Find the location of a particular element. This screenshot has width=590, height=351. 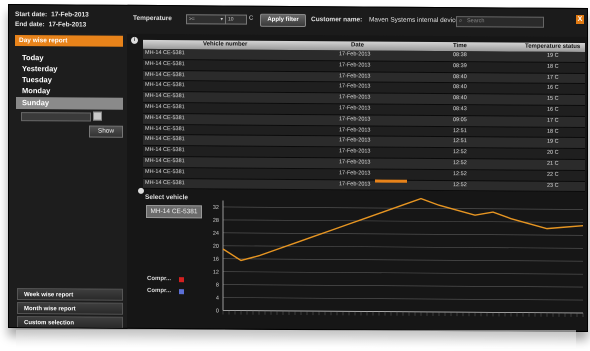

column-header-vehicle: Vehicle number is located at coordinates (225, 44).